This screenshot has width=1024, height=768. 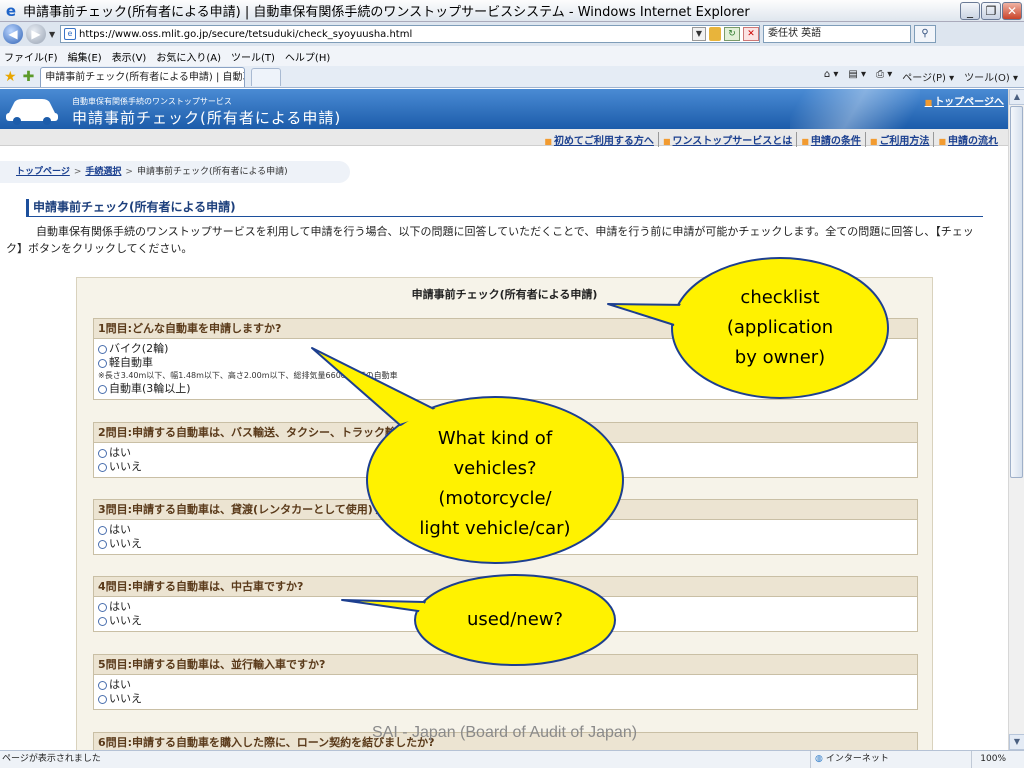 I want to click on search-input: 委任状 英語, so click(x=837, y=34).